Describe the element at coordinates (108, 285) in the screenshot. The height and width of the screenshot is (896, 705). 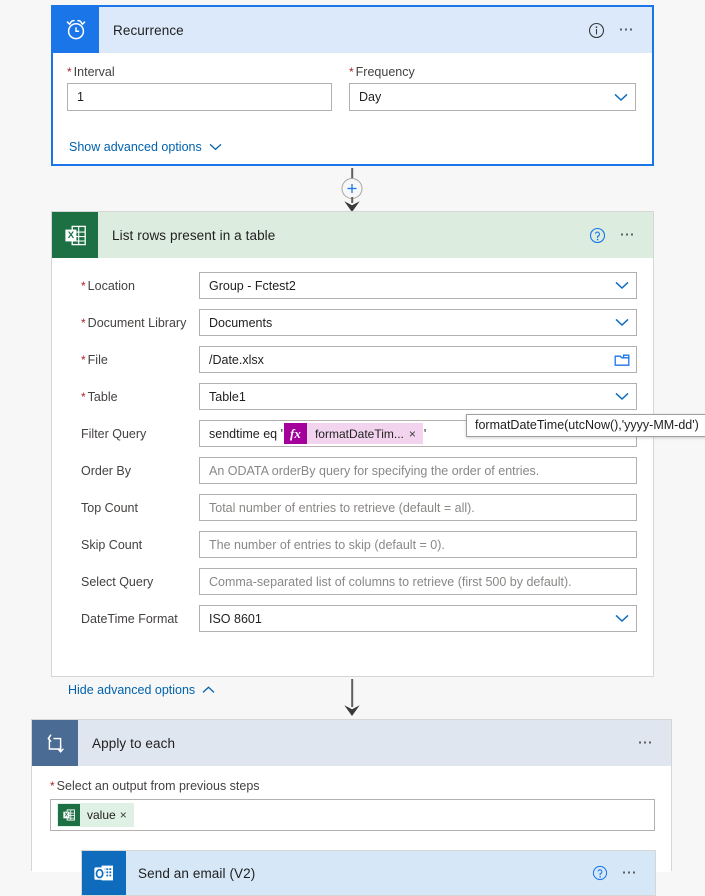
I see `location-label: * Location` at that location.